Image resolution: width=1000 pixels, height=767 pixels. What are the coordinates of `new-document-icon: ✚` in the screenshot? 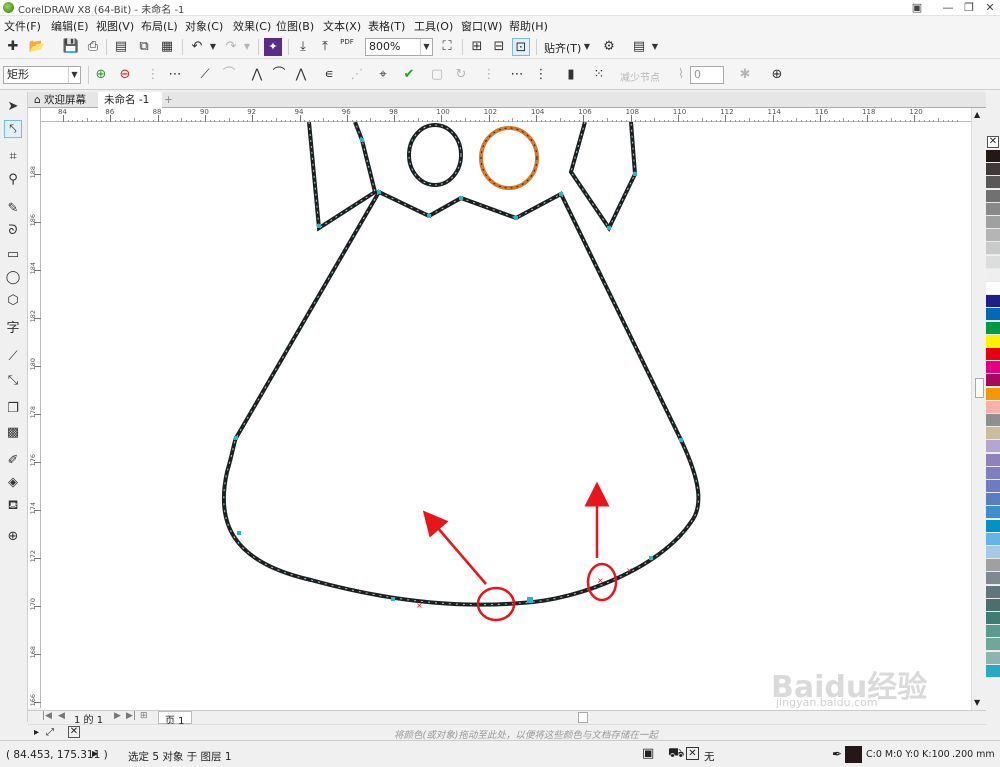 It's located at (13, 47).